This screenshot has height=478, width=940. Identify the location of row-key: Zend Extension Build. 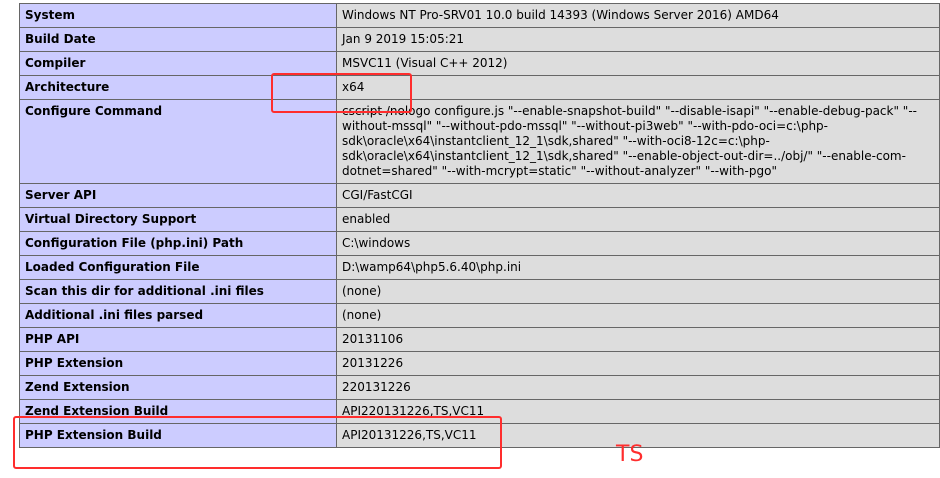
(178, 411).